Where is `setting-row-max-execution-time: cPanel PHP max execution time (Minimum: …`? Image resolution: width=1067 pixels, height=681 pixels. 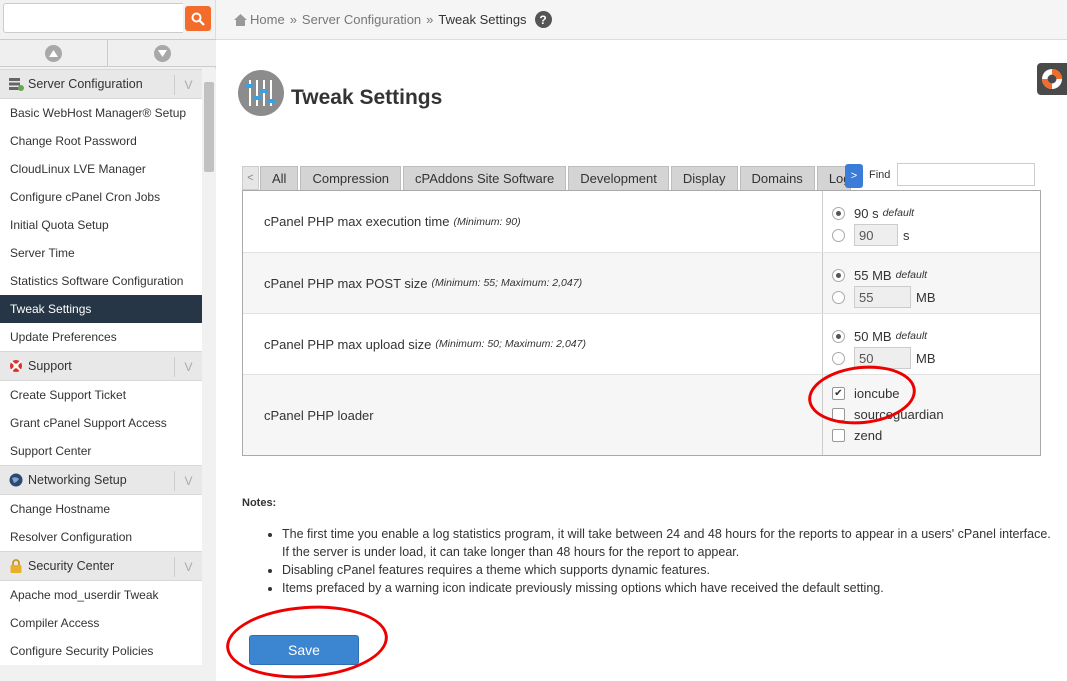 setting-row-max-execution-time: cPanel PHP max execution time (Minimum: … is located at coordinates (641, 222).